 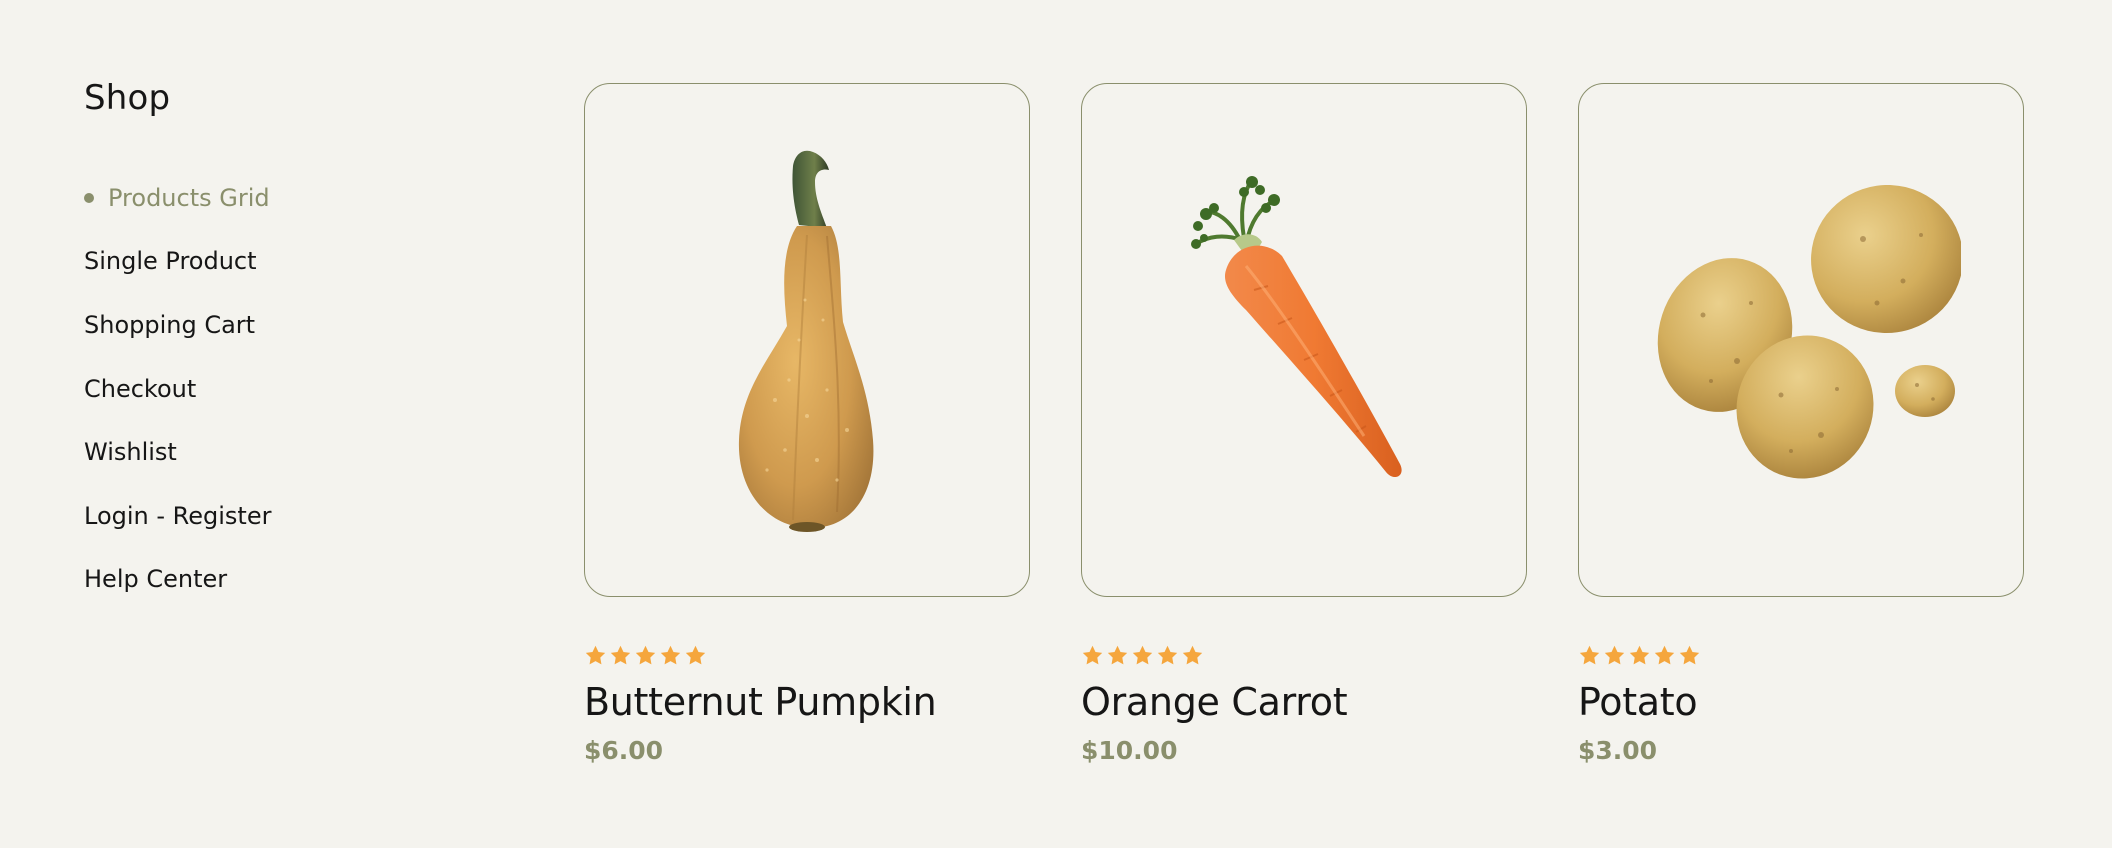 What do you see at coordinates (170, 261) in the screenshot?
I see `sidebar-item-label: Single Product` at bounding box center [170, 261].